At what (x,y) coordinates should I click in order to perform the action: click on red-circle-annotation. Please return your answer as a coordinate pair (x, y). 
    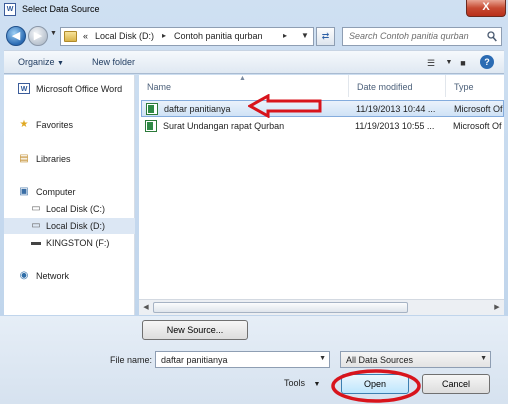
    Looking at the image, I should click on (376, 386).